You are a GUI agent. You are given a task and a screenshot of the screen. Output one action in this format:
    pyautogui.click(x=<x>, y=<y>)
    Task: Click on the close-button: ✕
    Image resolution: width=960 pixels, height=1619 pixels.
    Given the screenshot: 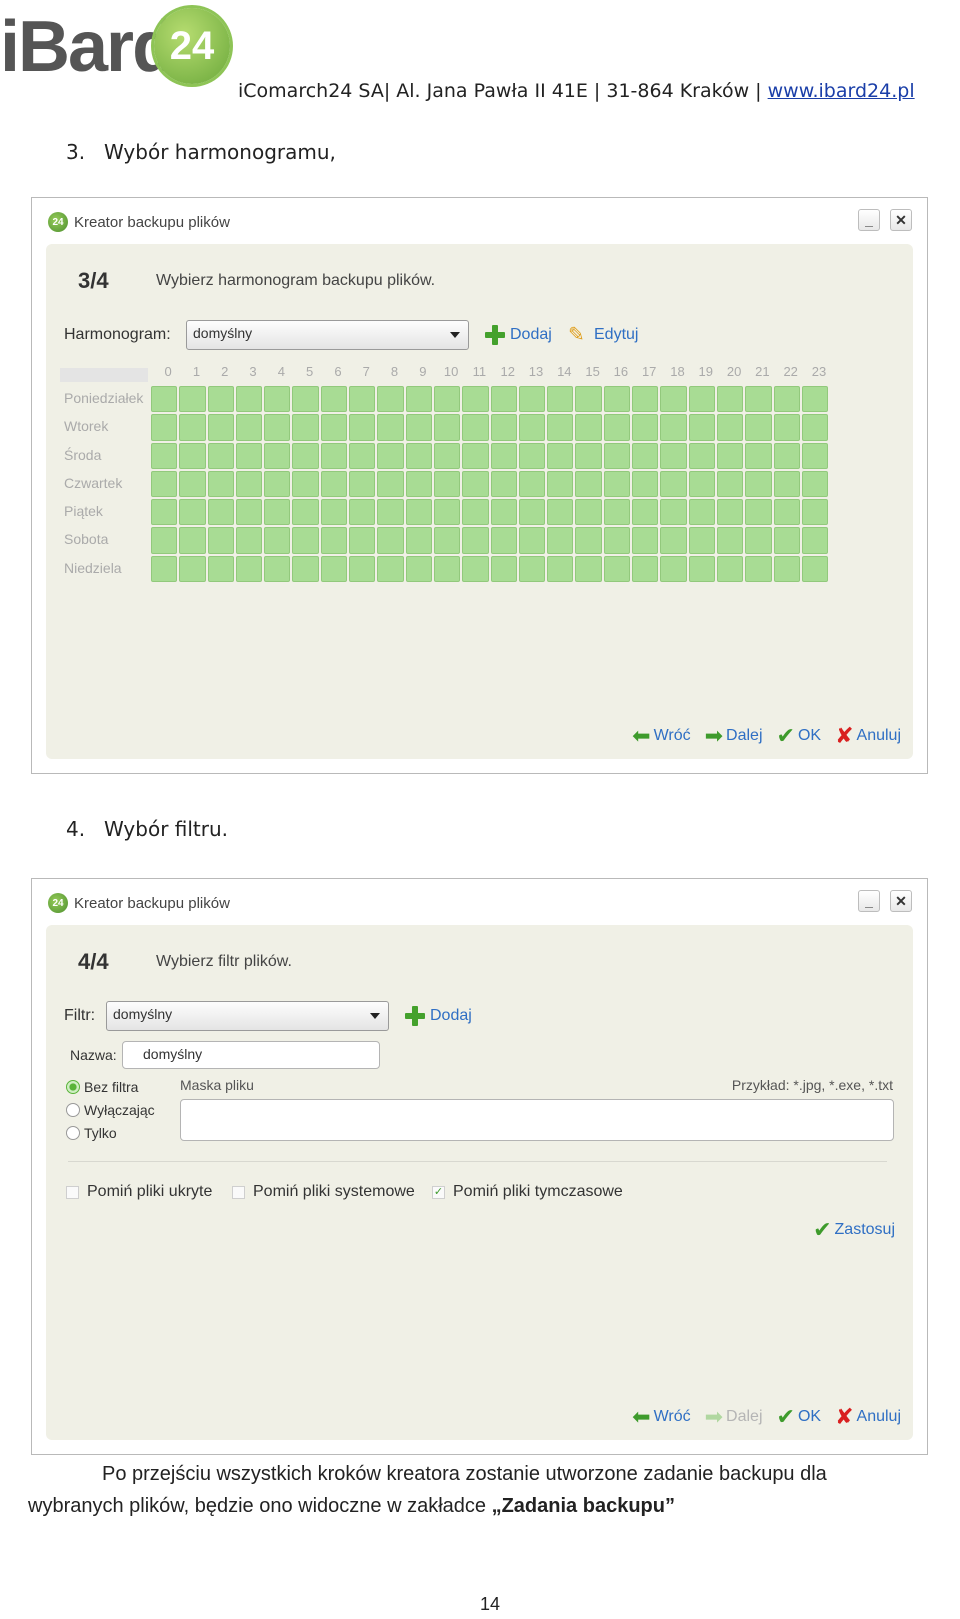 What is the action you would take?
    pyautogui.click(x=901, y=901)
    